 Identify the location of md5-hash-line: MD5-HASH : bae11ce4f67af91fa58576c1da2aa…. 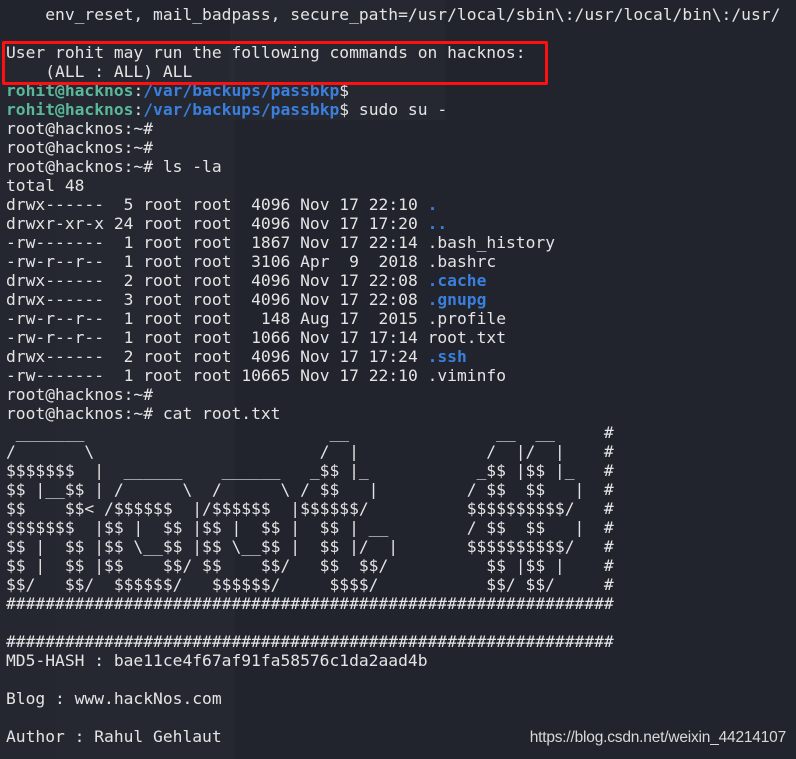
(217, 660).